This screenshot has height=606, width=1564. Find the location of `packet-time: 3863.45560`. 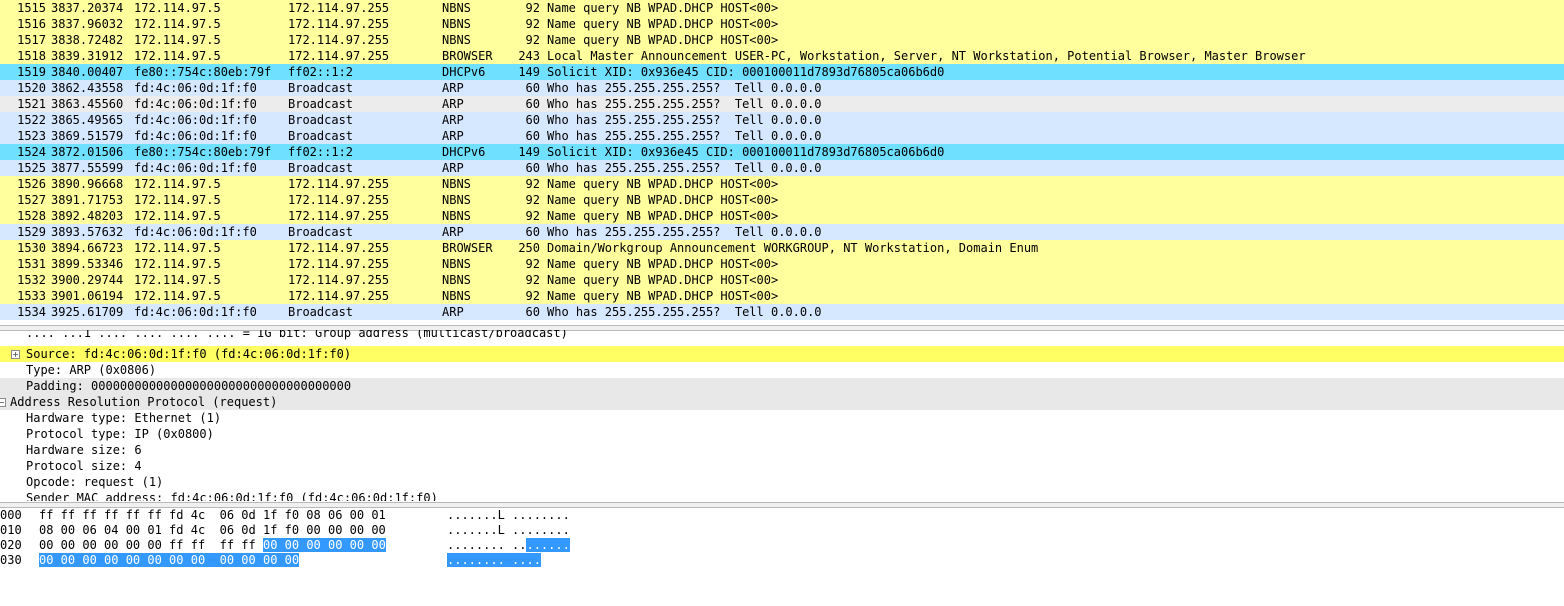

packet-time: 3863.45560 is located at coordinates (87, 104).